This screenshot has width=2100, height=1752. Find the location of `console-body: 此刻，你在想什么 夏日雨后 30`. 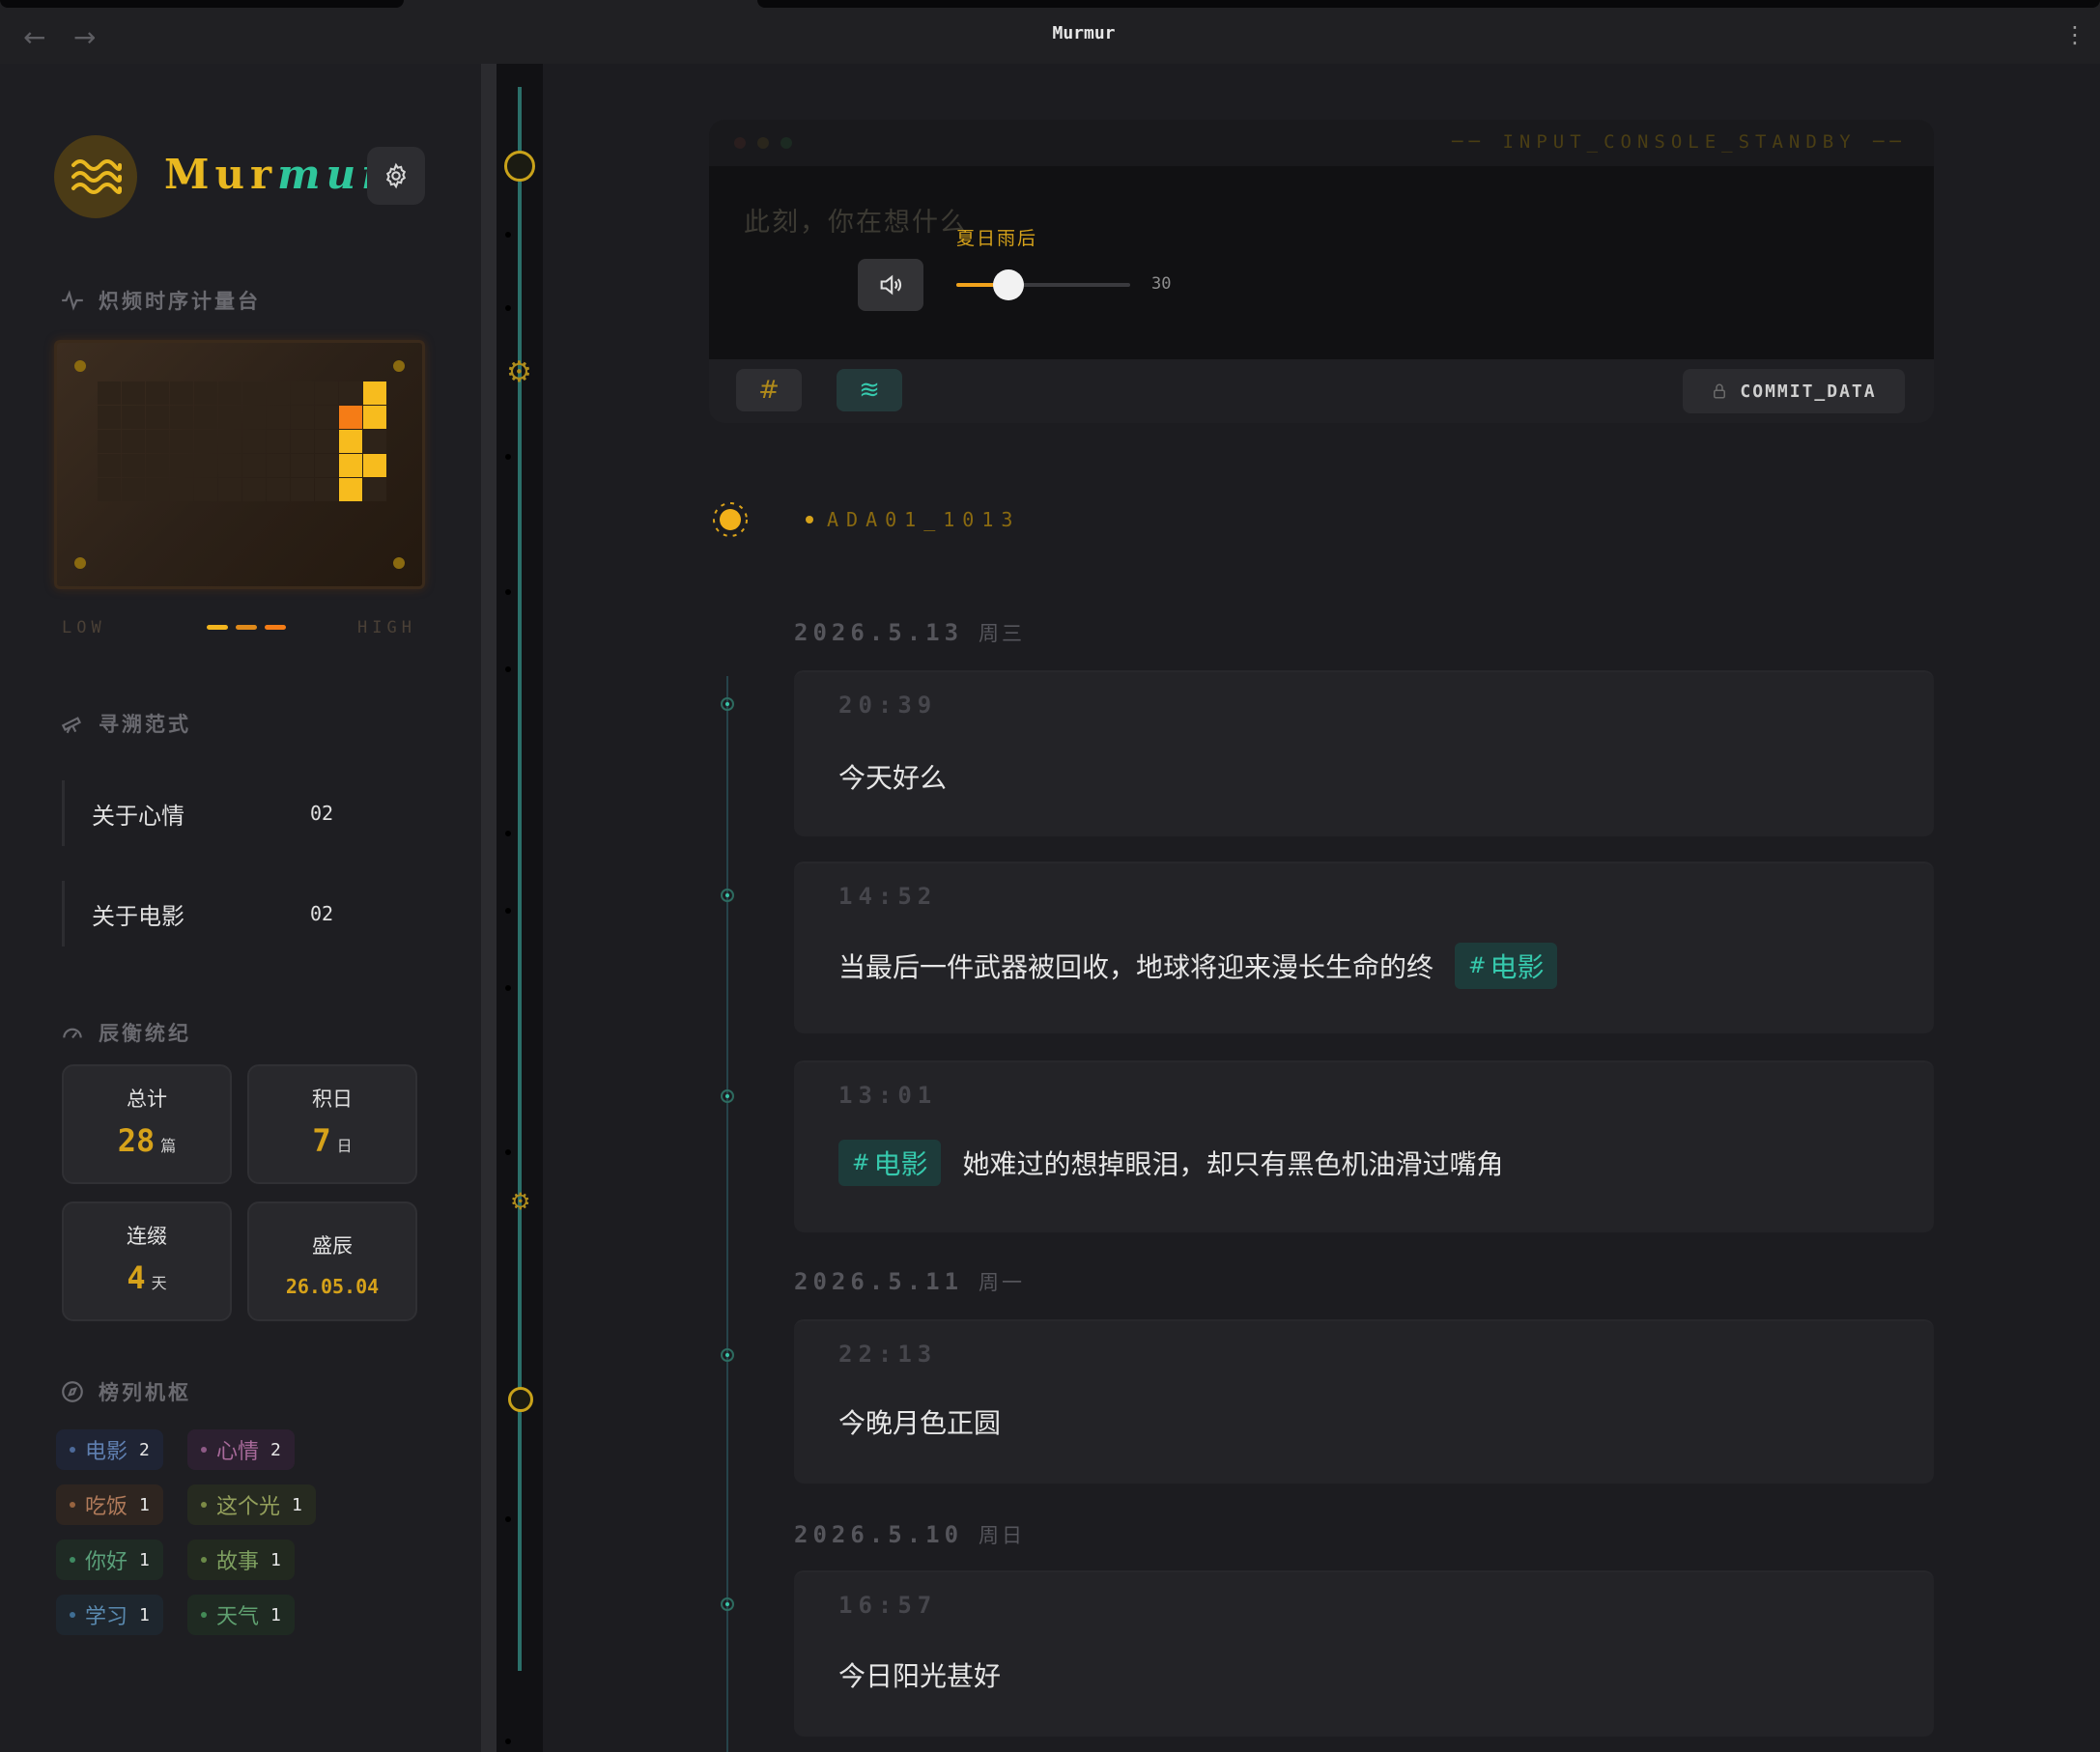

console-body: 此刻，你在想什么 夏日雨后 30 is located at coordinates (1321, 262).